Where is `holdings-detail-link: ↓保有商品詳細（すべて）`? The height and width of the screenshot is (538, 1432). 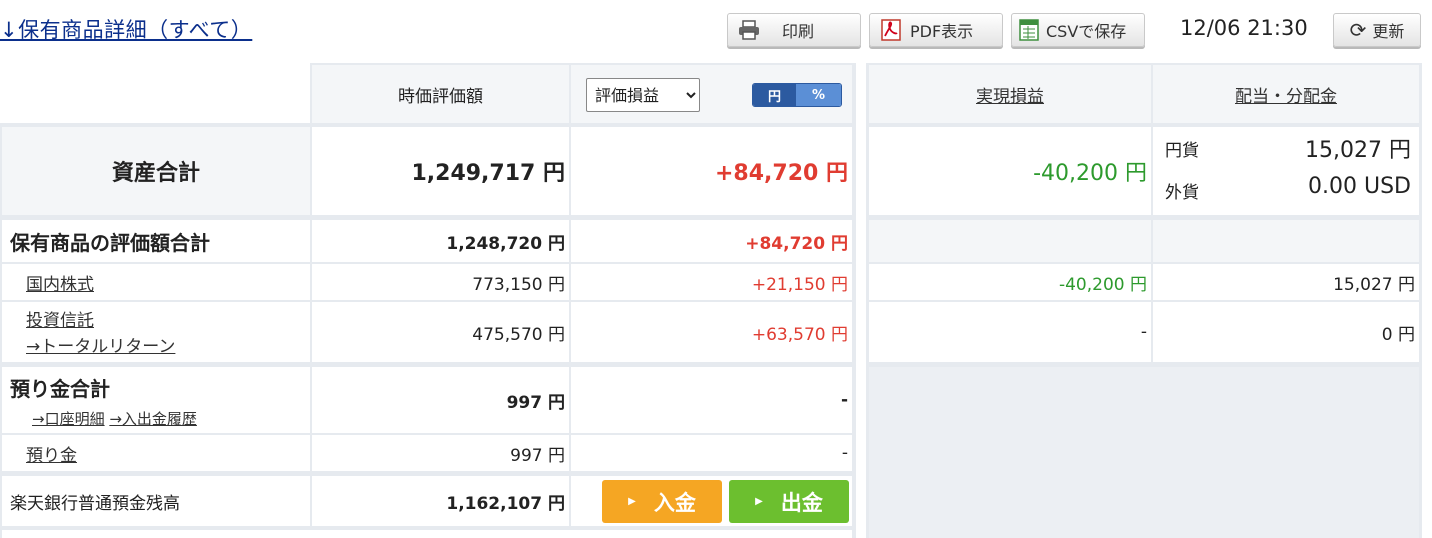
holdings-detail-link: ↓保有商品詳細（すべて） is located at coordinates (126, 29).